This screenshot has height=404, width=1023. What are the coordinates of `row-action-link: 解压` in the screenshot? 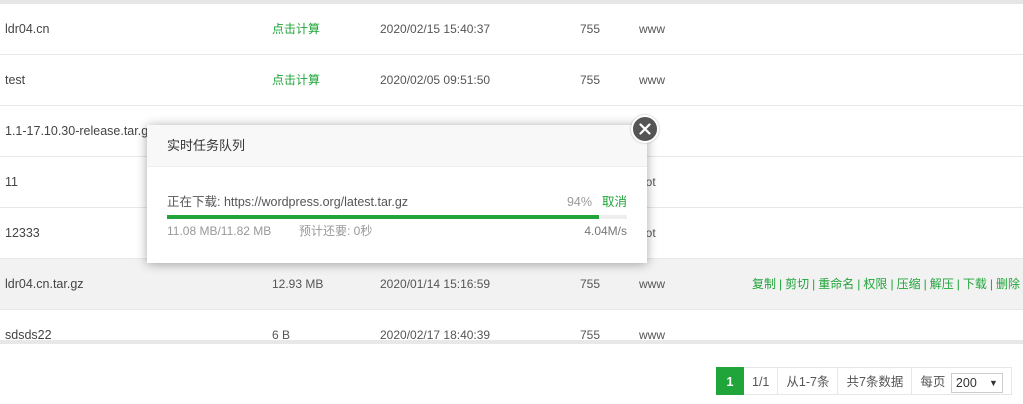 It's located at (942, 284).